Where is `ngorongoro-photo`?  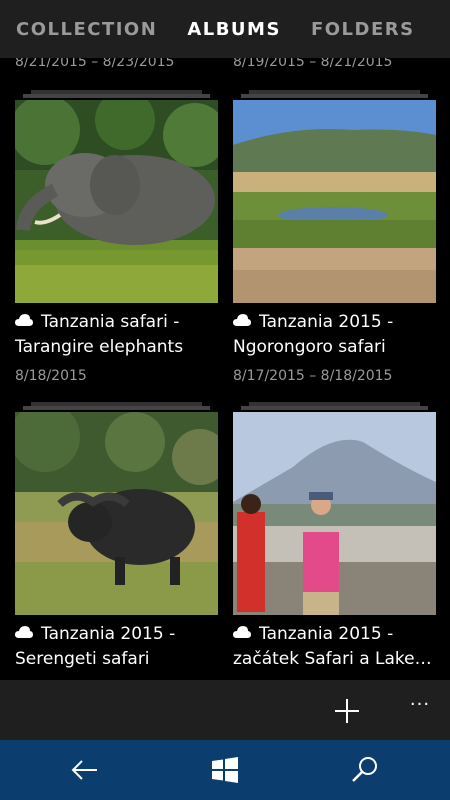 ngorongoro-photo is located at coordinates (334, 201).